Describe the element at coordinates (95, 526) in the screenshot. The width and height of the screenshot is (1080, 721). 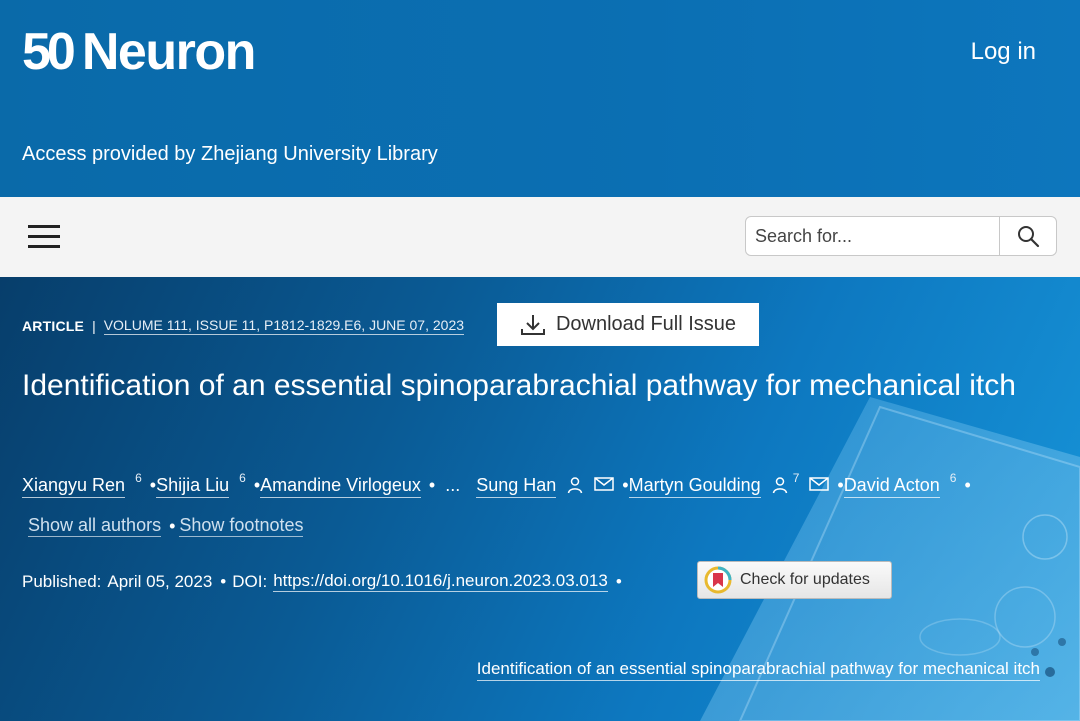
I see `show-all-authors-link: Show all authors` at that location.